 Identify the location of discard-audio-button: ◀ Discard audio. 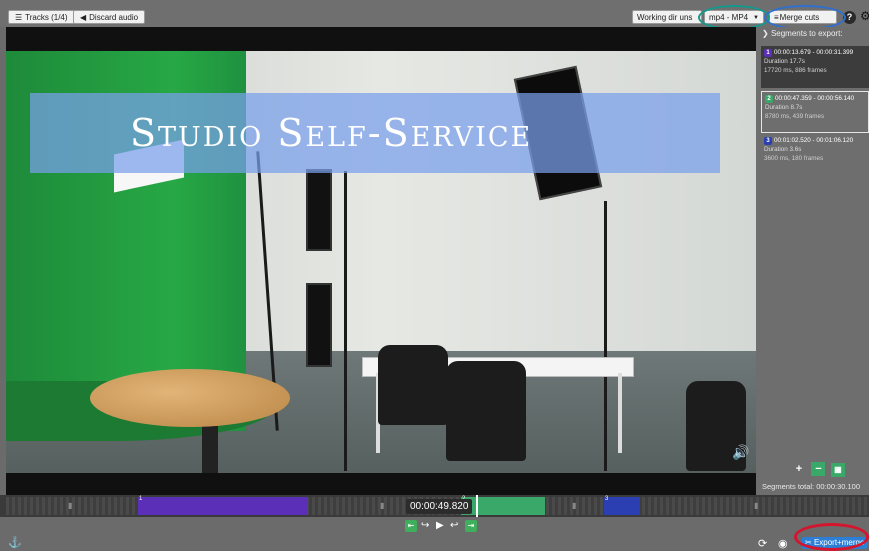
(109, 17).